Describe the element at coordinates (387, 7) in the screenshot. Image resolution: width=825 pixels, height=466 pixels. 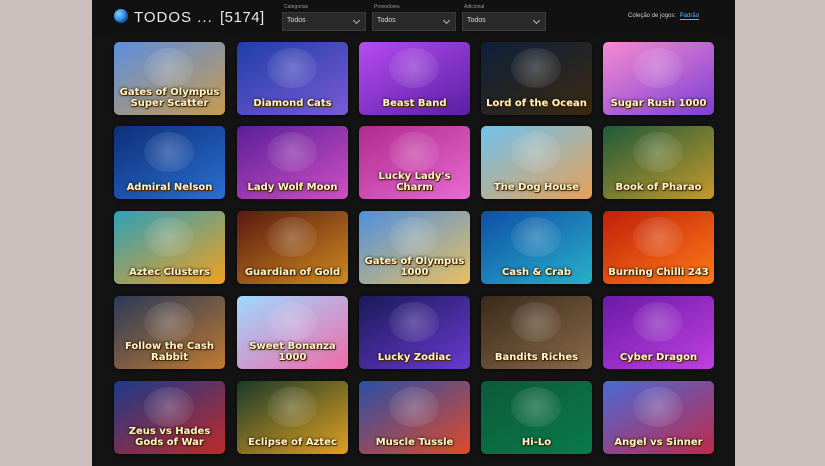
I see `provider-filter-label: Provedores` at that location.